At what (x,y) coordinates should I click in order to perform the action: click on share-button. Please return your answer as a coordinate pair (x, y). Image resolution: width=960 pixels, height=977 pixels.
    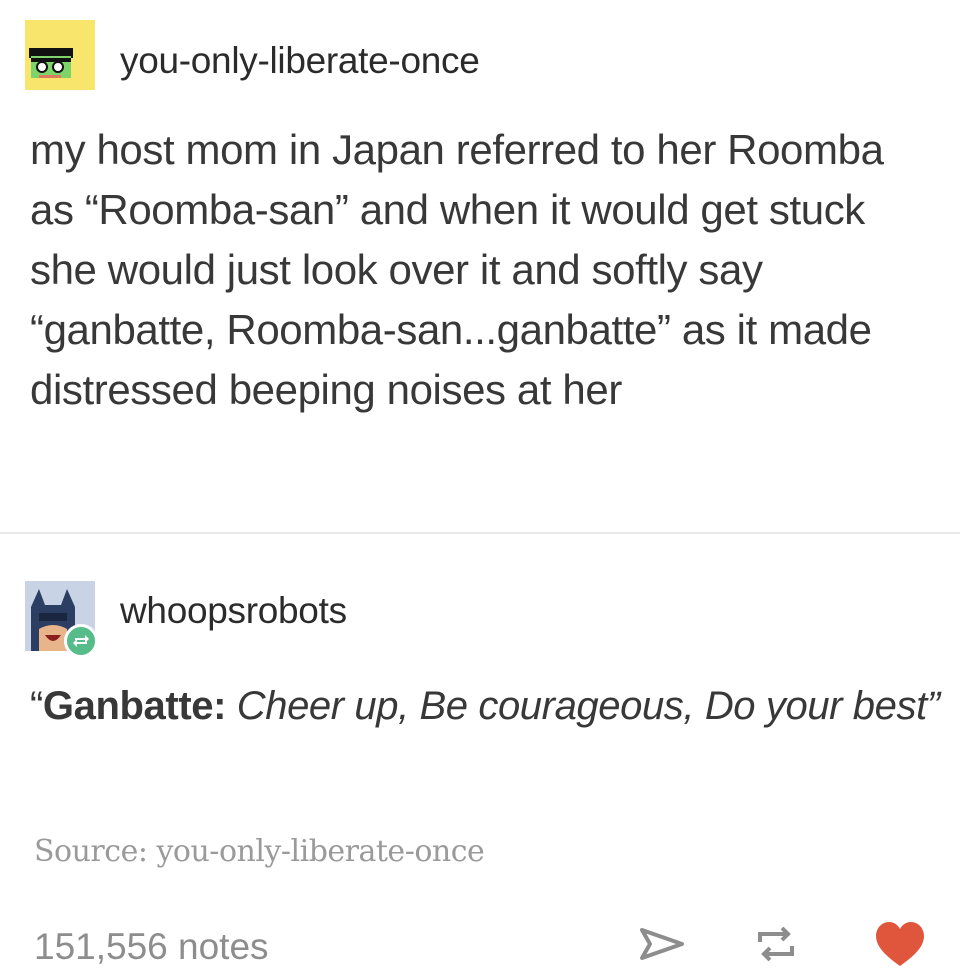
    Looking at the image, I should click on (662, 944).